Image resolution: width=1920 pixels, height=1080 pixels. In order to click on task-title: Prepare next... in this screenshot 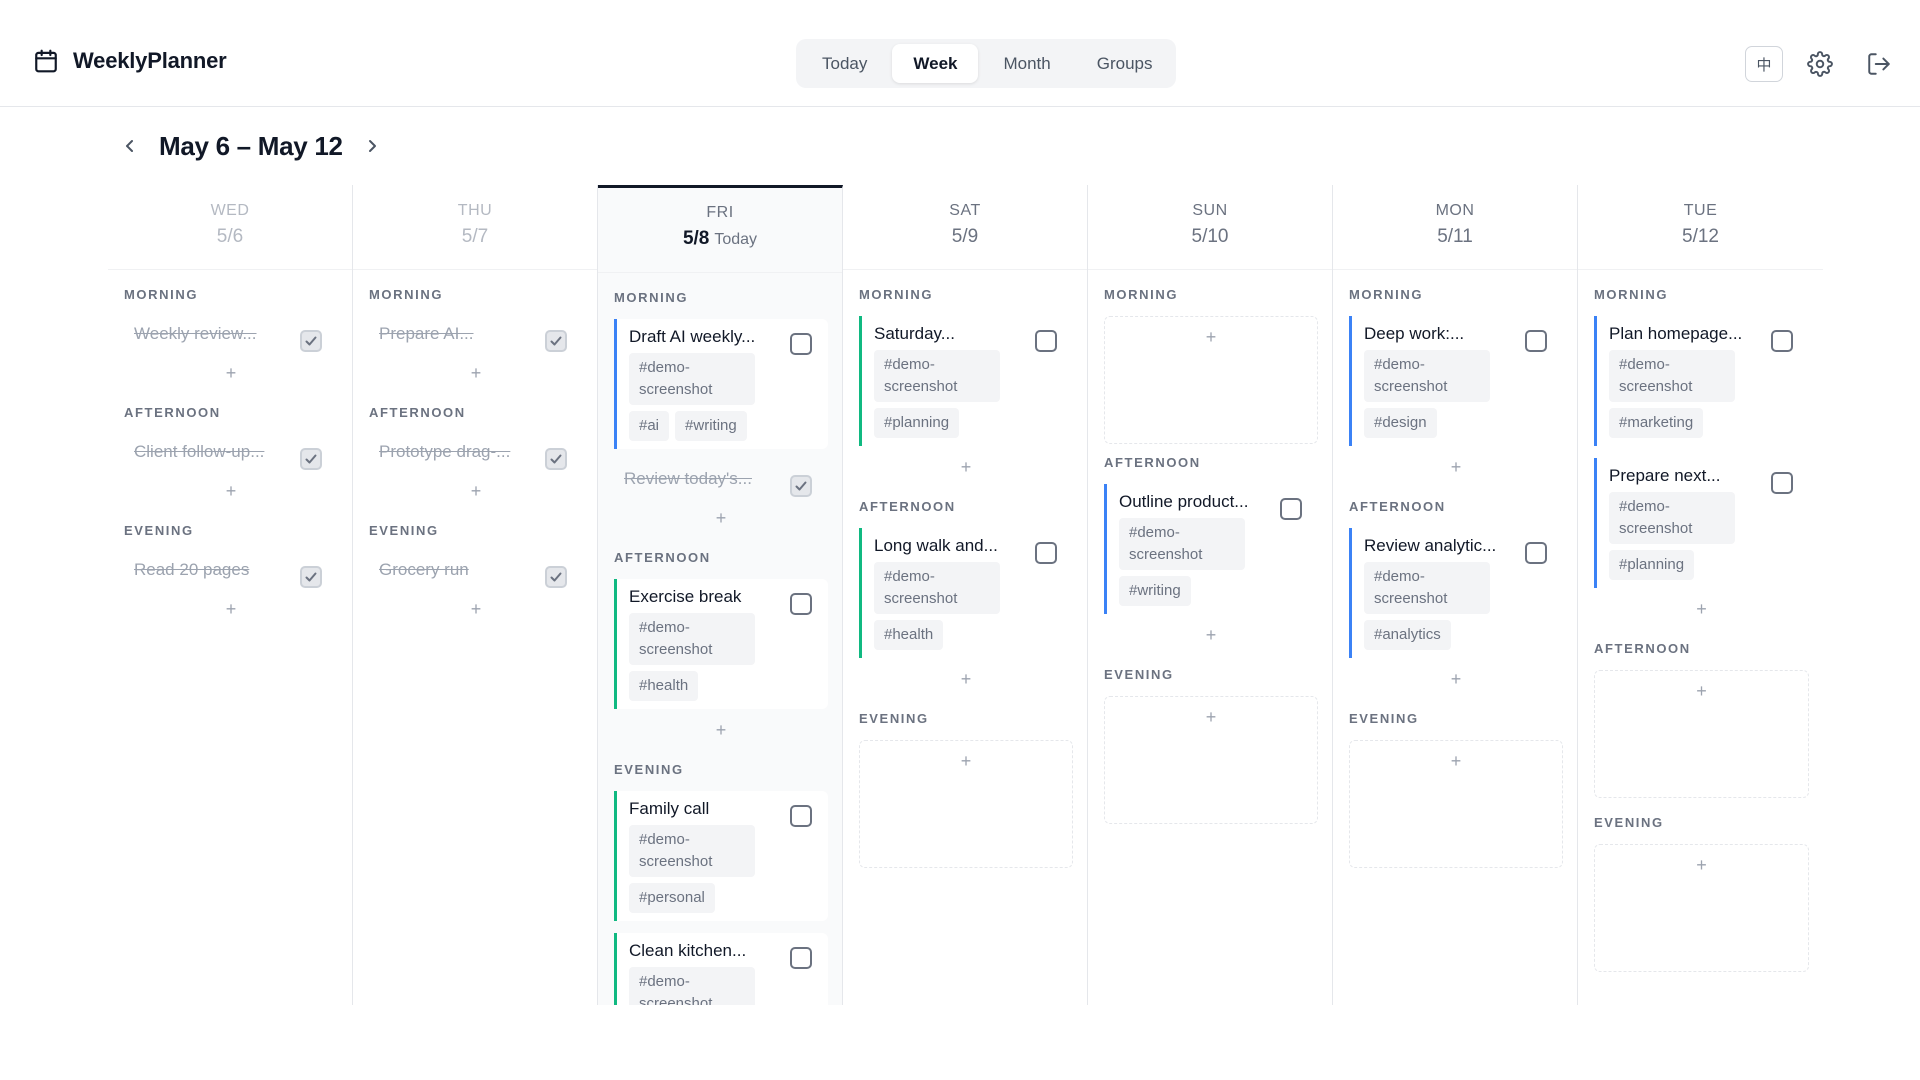, I will do `click(1665, 475)`.